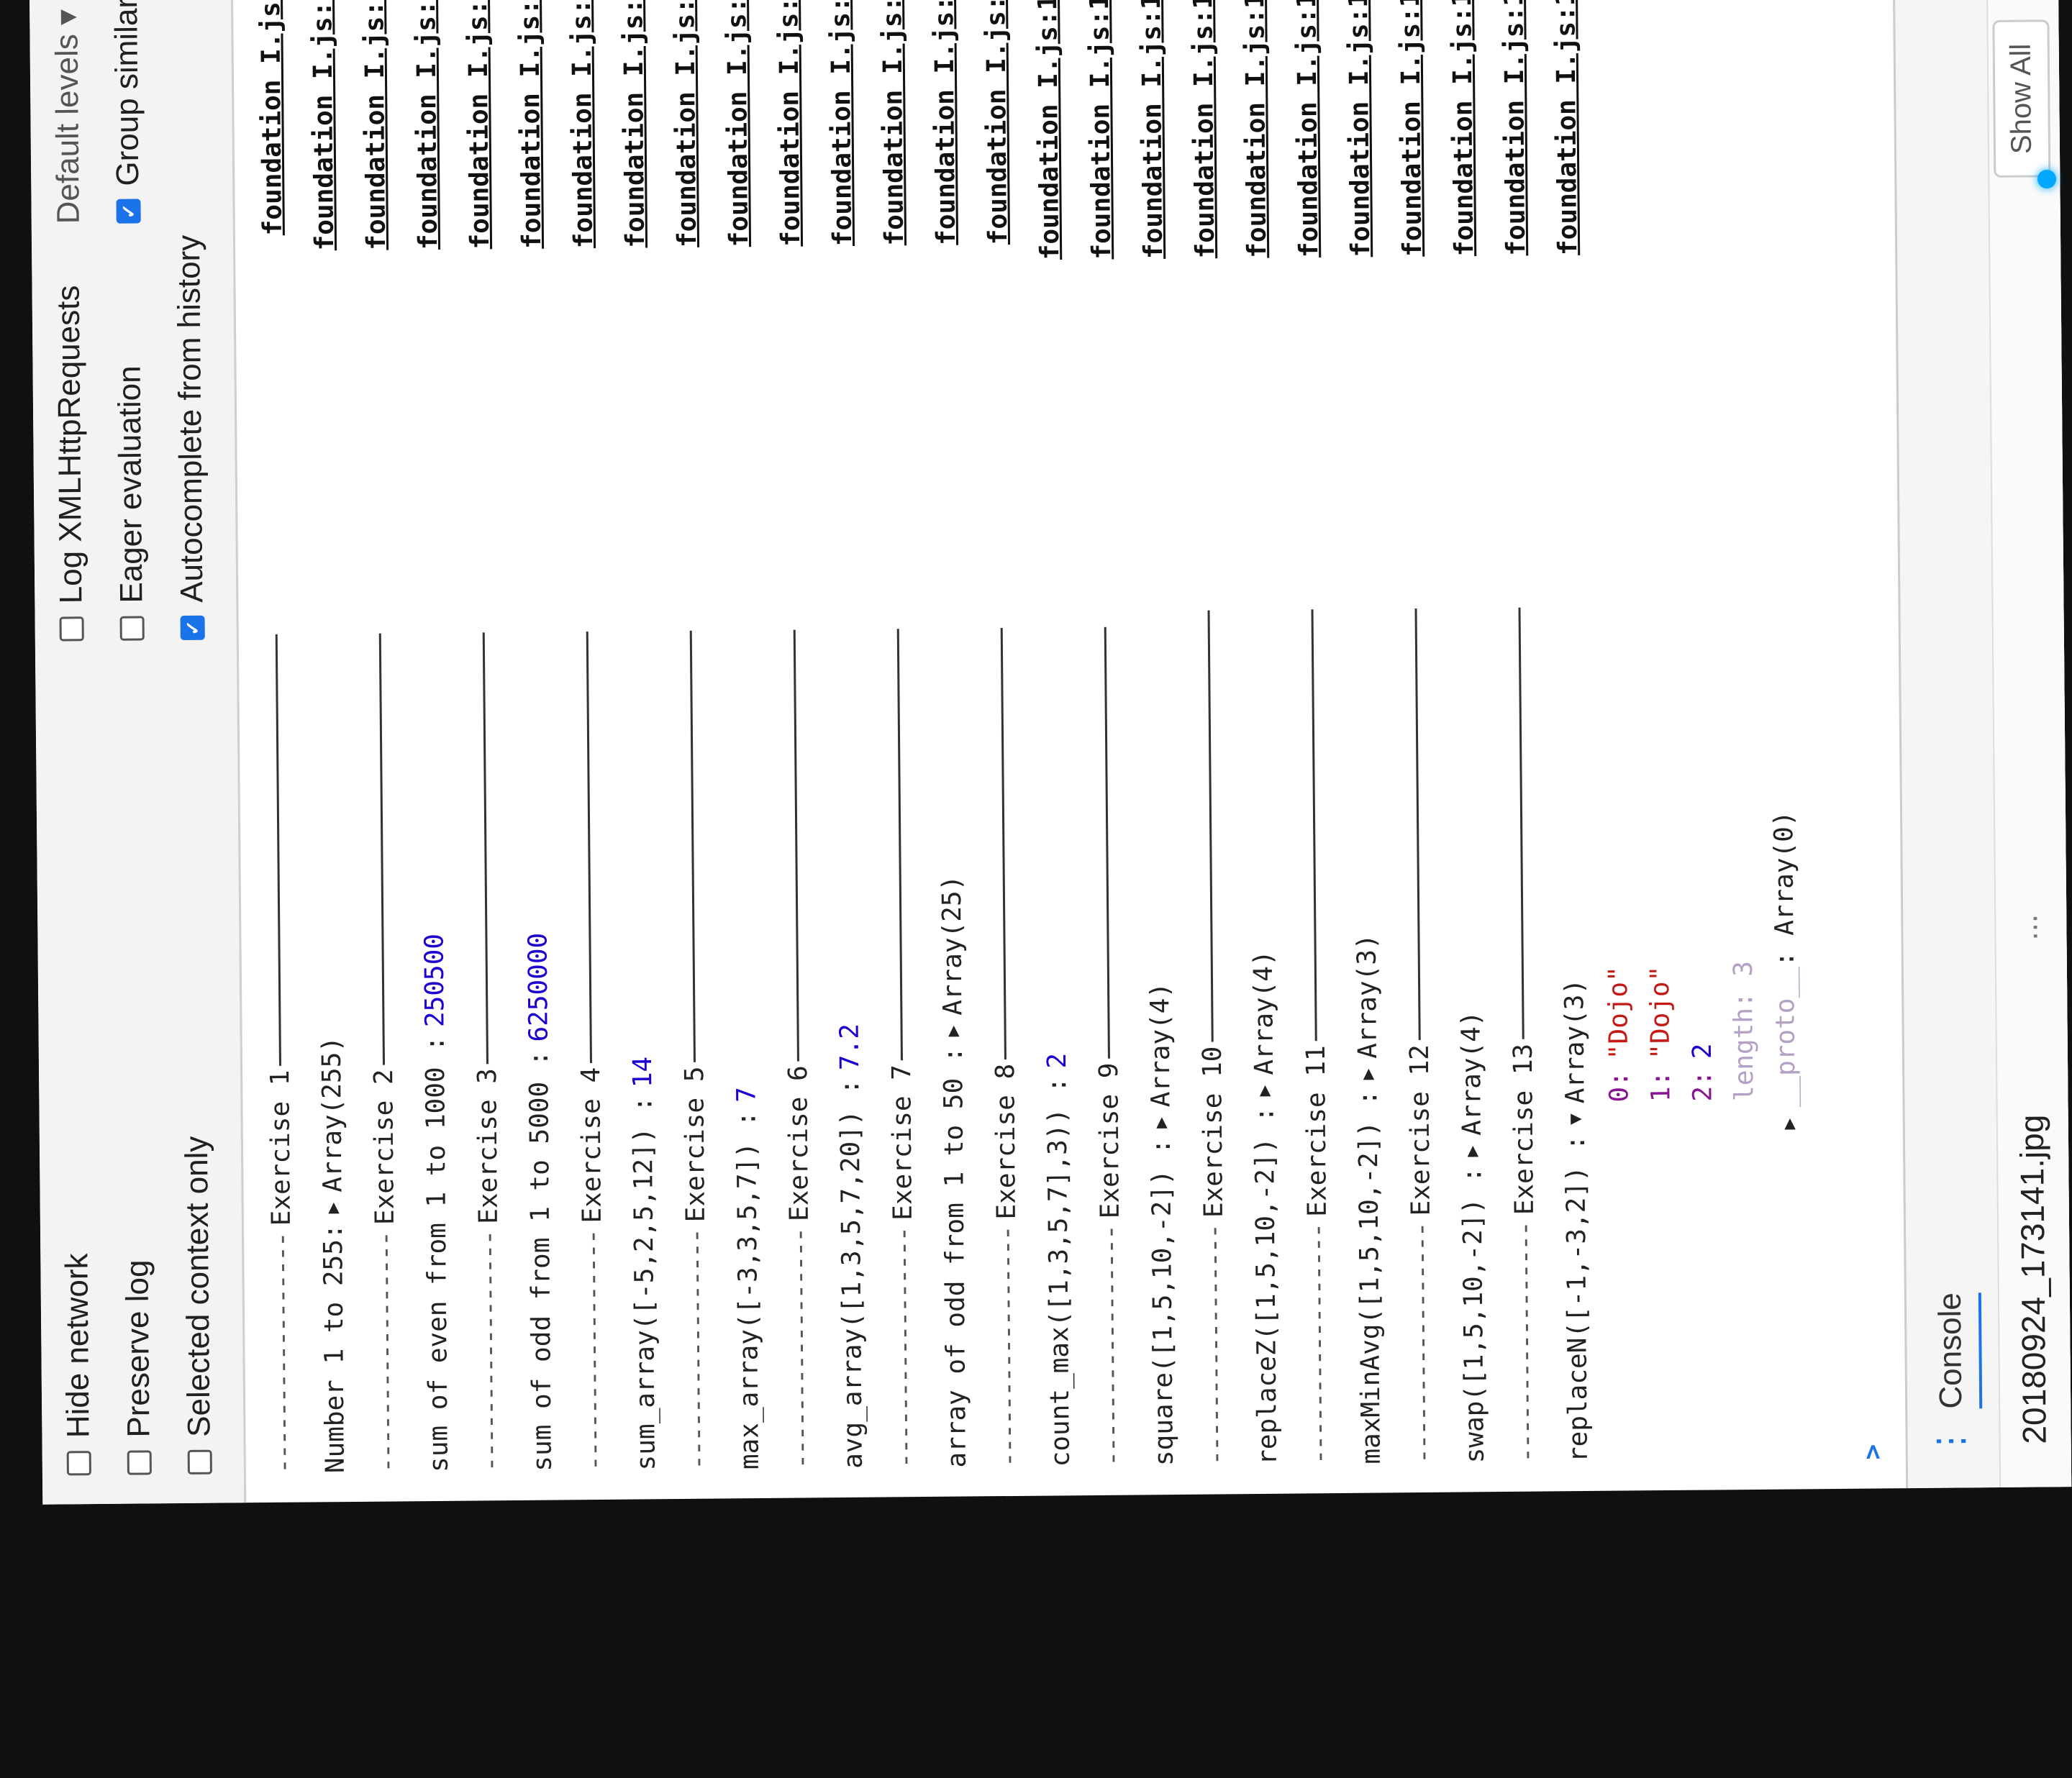 This screenshot has height=1778, width=2072. I want to click on source-link: foundation I.js:97, so click(997, 122).